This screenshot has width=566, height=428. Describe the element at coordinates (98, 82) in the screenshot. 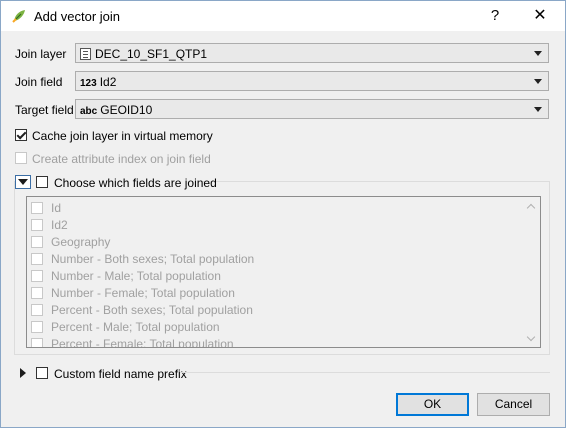

I see `join-field-value-wrap: 123 Id2` at that location.